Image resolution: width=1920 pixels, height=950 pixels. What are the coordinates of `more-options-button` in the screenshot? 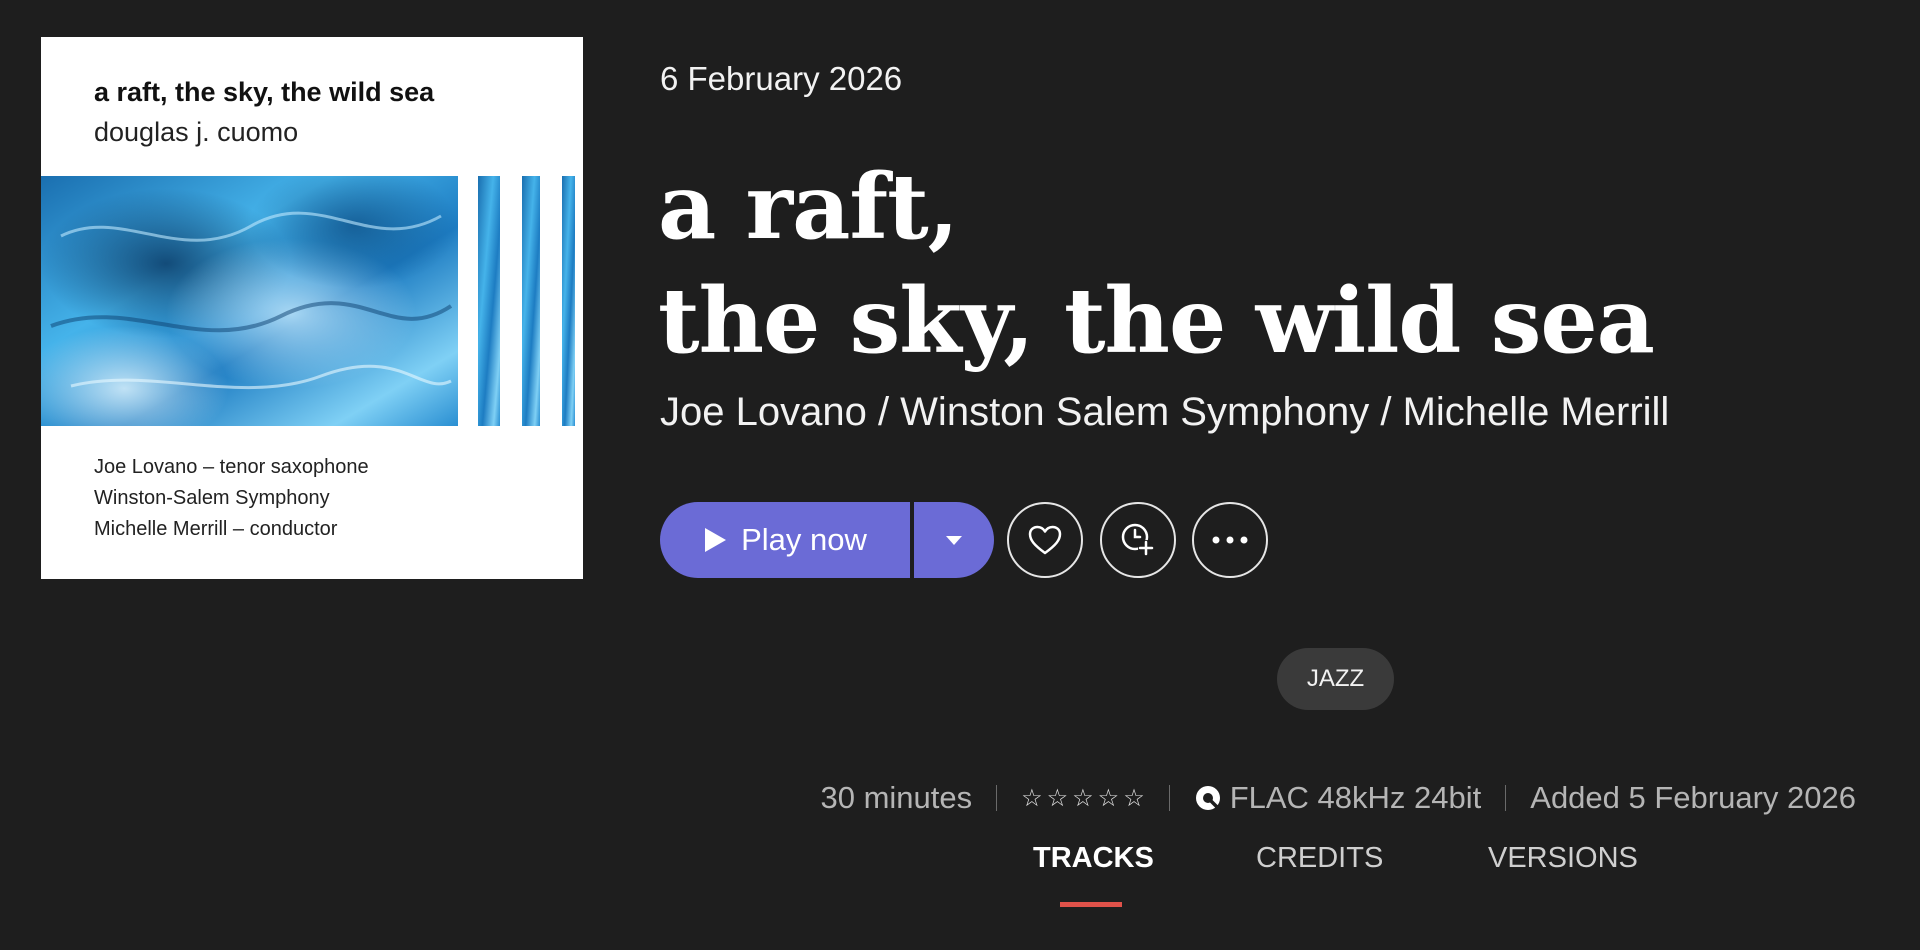 It's located at (1230, 540).